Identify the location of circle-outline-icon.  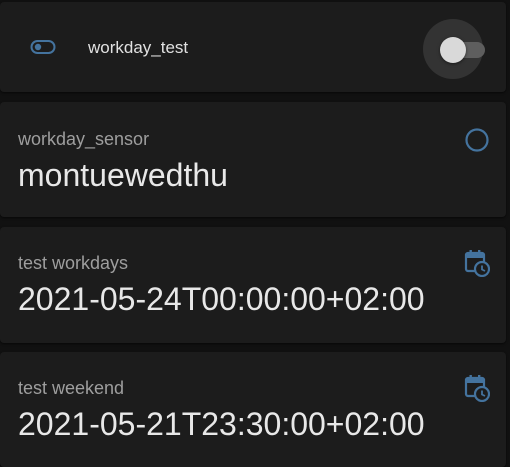
(477, 140).